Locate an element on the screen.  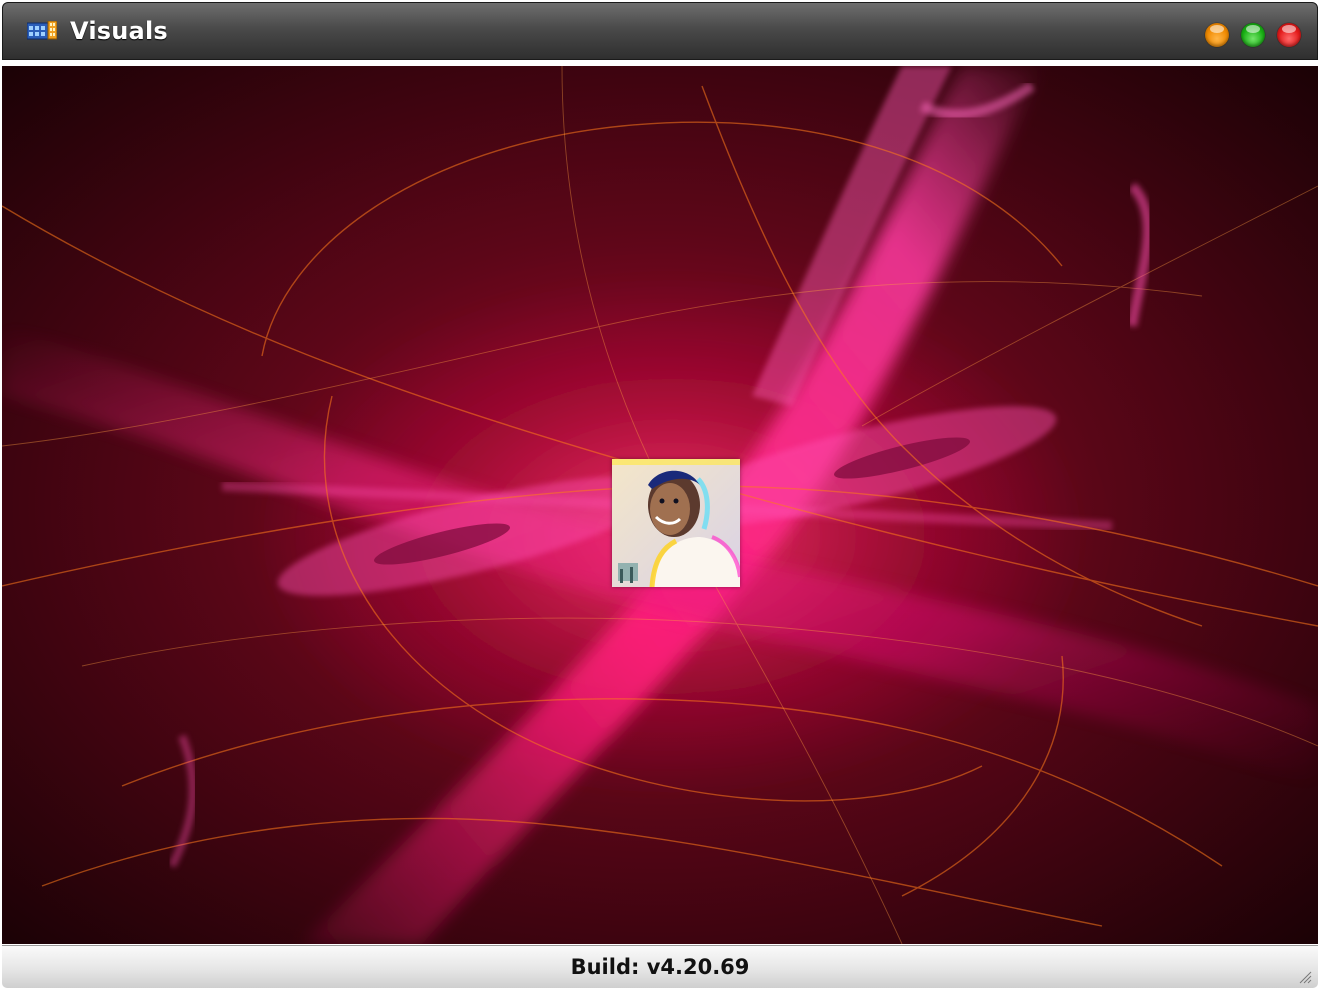
album-art-portrait-image is located at coordinates (676, 523).